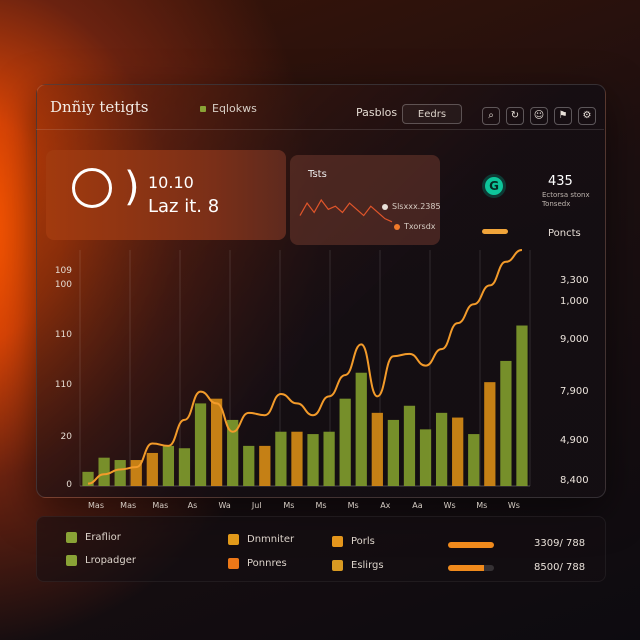 This screenshot has width=640, height=640. What do you see at coordinates (420, 226) in the screenshot?
I see `mini-legend-label: Txorsdx` at bounding box center [420, 226].